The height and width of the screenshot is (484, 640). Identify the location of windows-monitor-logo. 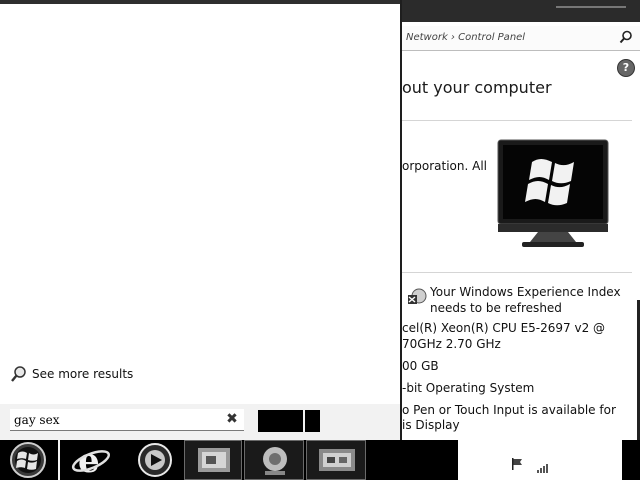
(553, 194).